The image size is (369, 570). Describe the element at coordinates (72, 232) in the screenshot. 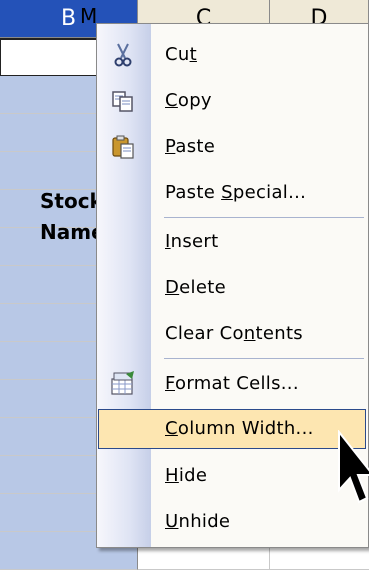

I see `cell-b-name-text: Name` at that location.